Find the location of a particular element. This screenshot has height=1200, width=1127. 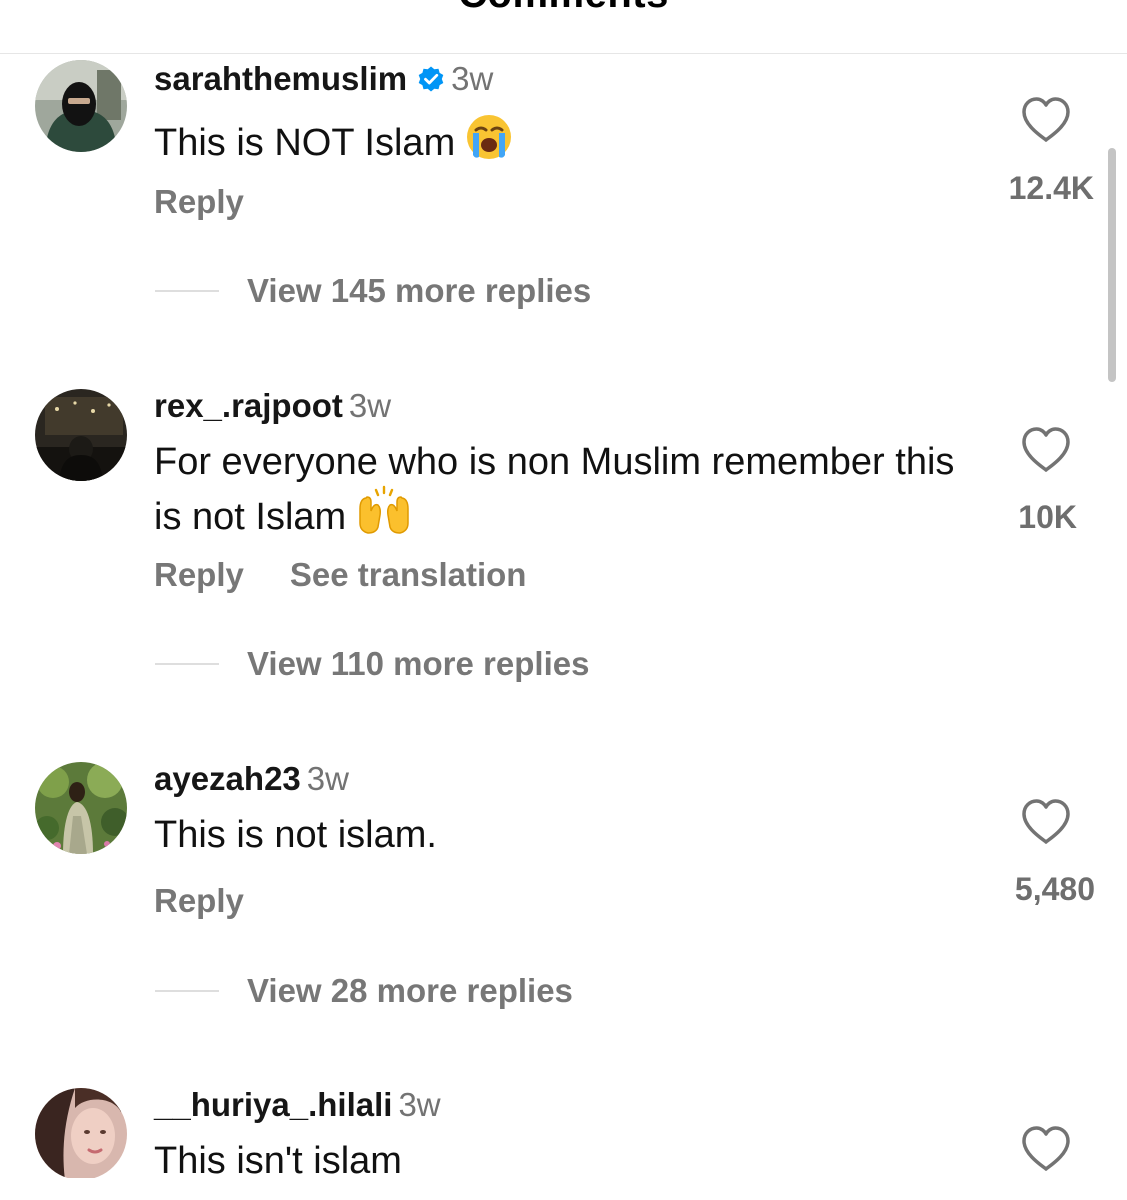

bottom-edge is located at coordinates (563, 1189).